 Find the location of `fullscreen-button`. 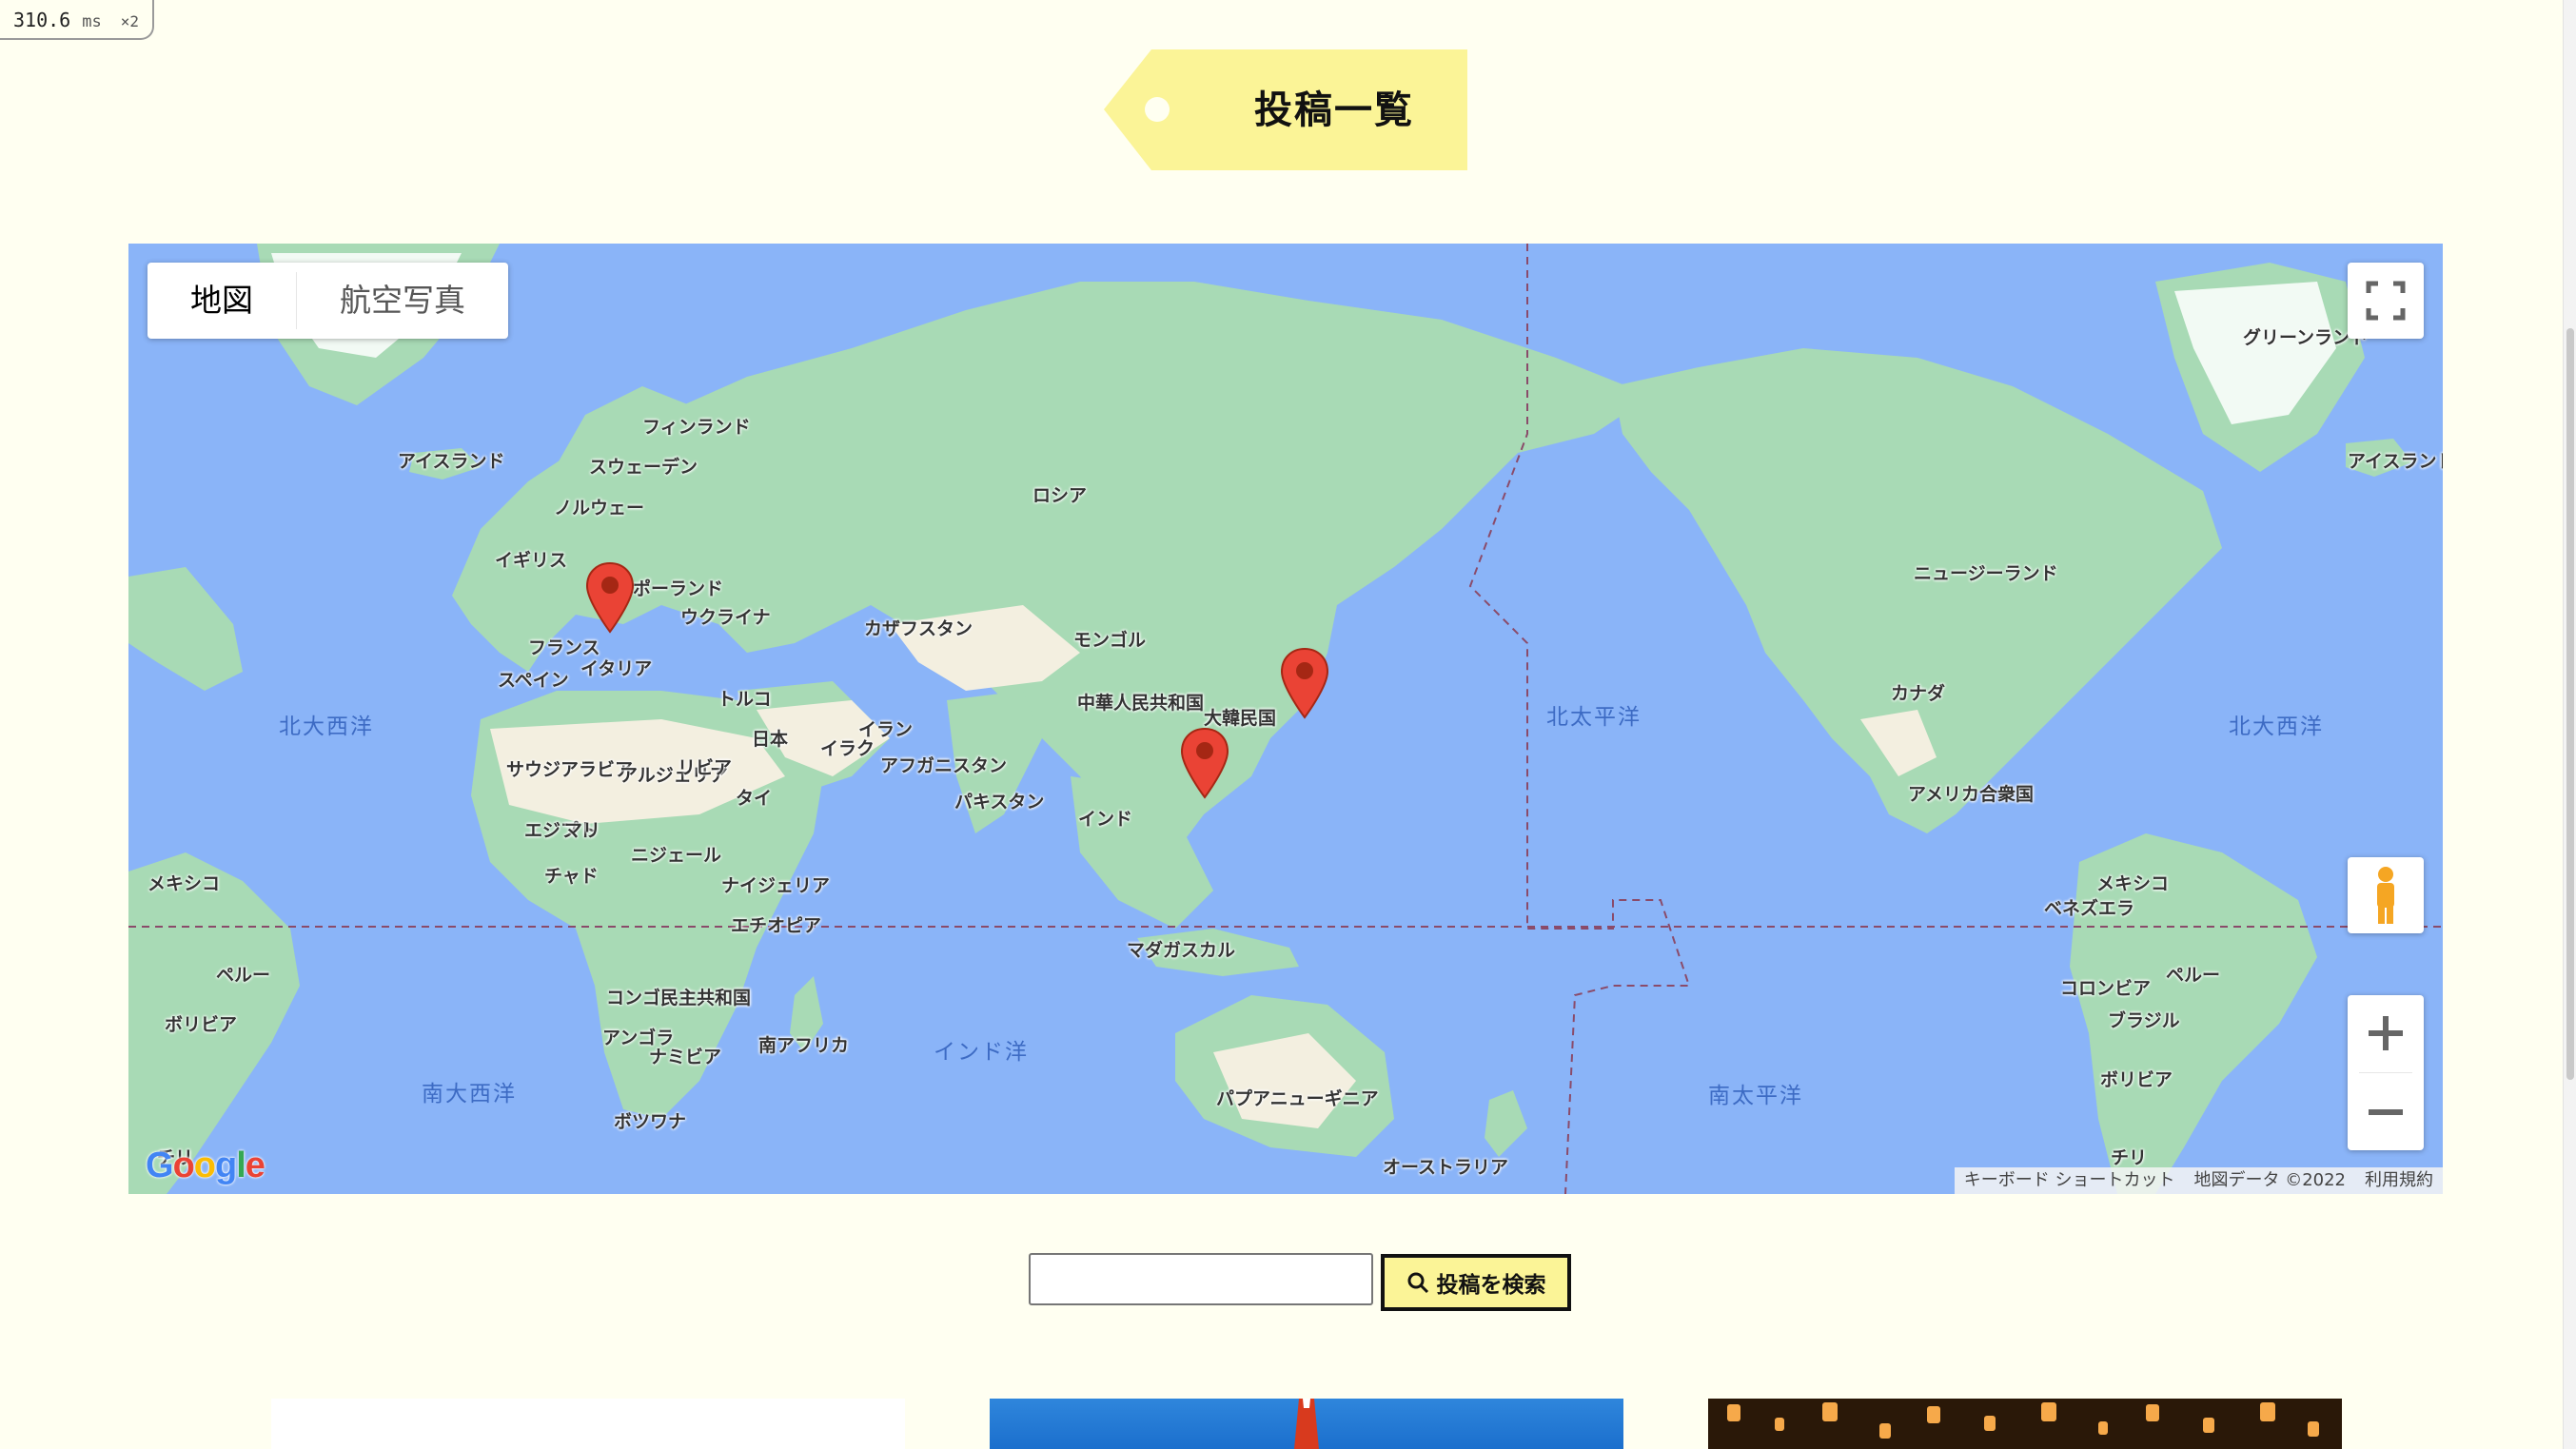

fullscreen-button is located at coordinates (2386, 301).